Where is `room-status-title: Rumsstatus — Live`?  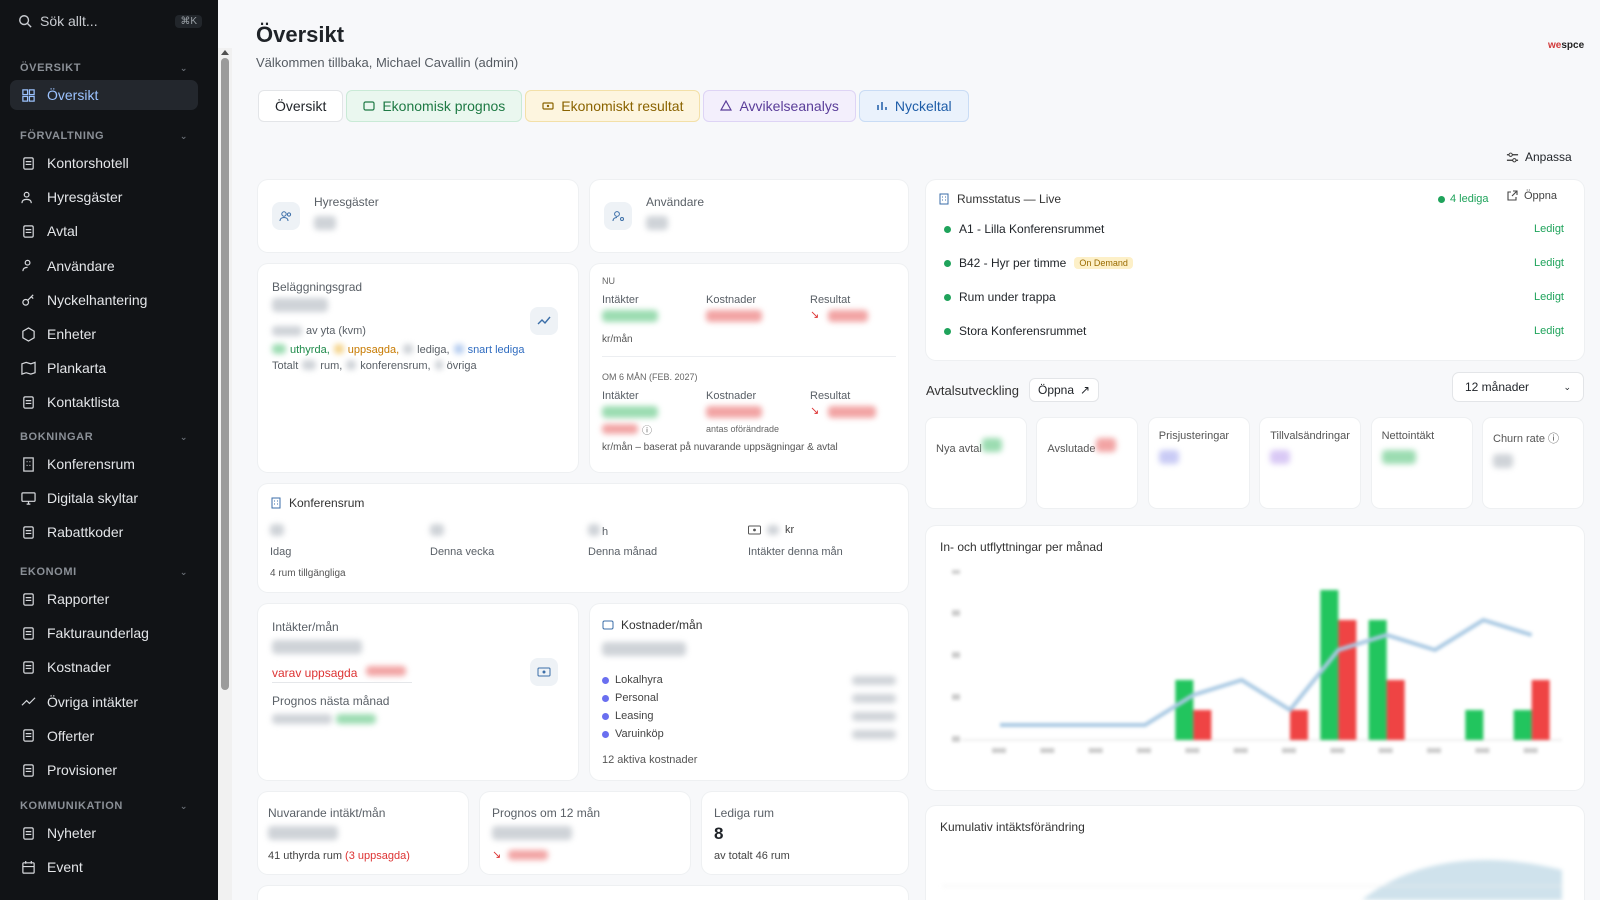 room-status-title: Rumsstatus — Live is located at coordinates (1009, 199).